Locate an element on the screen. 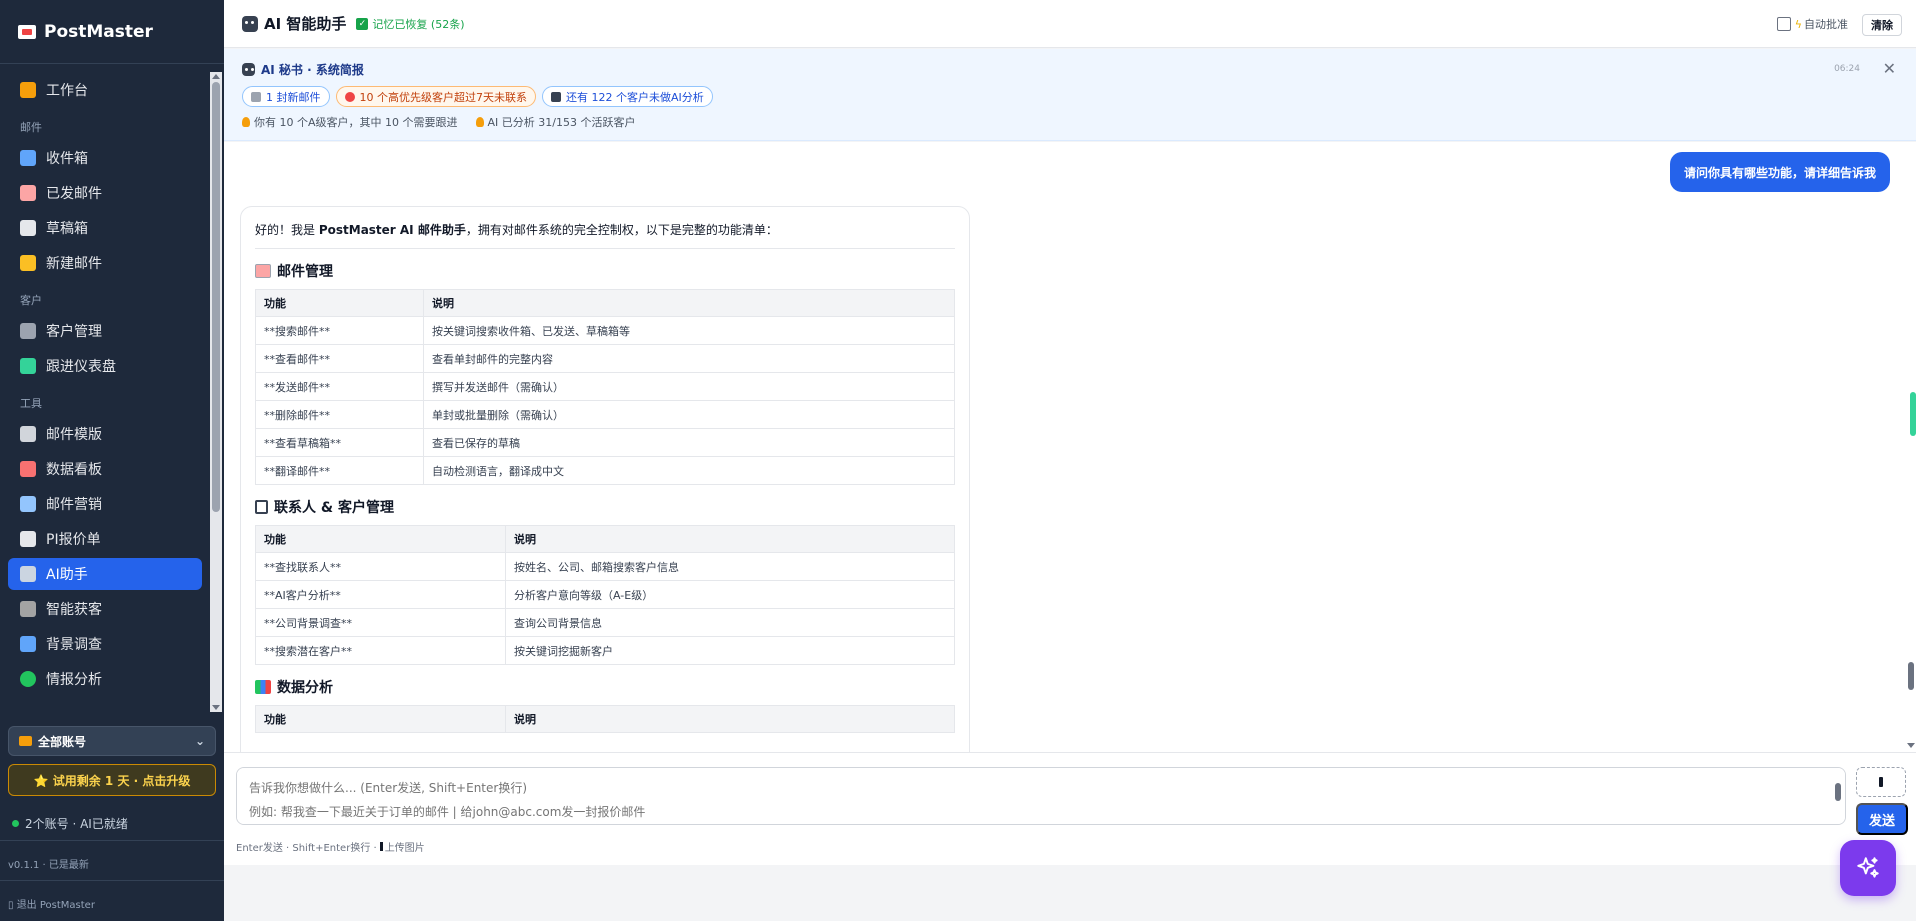 The width and height of the screenshot is (1916, 921). sidebar-item-drafts: 草稿箱 is located at coordinates (105, 228).